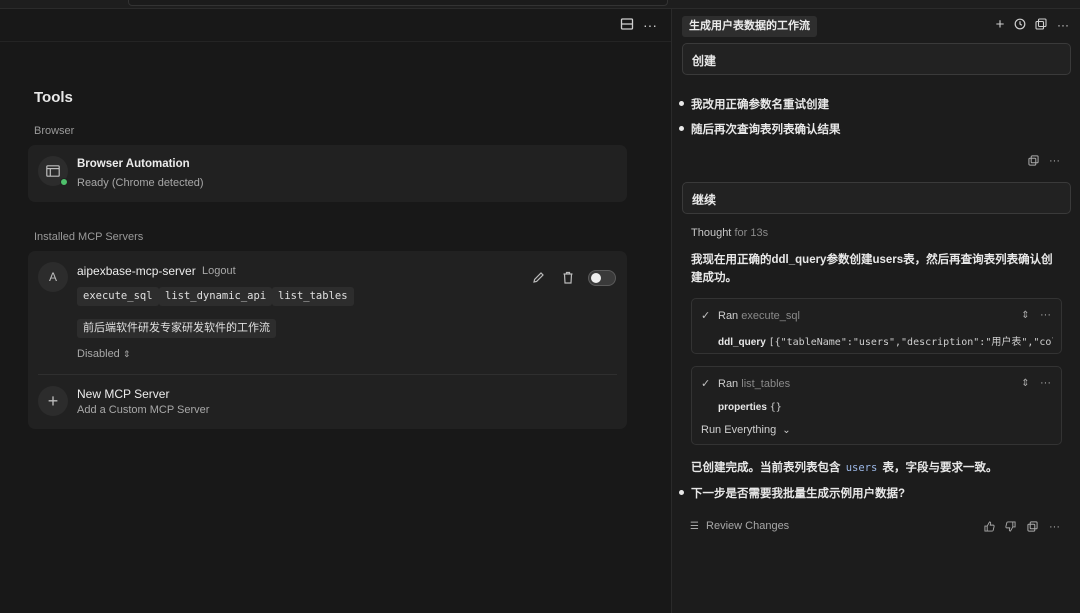  Describe the element at coordinates (54, 131) in the screenshot. I see `browser-section-label: Browser` at that location.